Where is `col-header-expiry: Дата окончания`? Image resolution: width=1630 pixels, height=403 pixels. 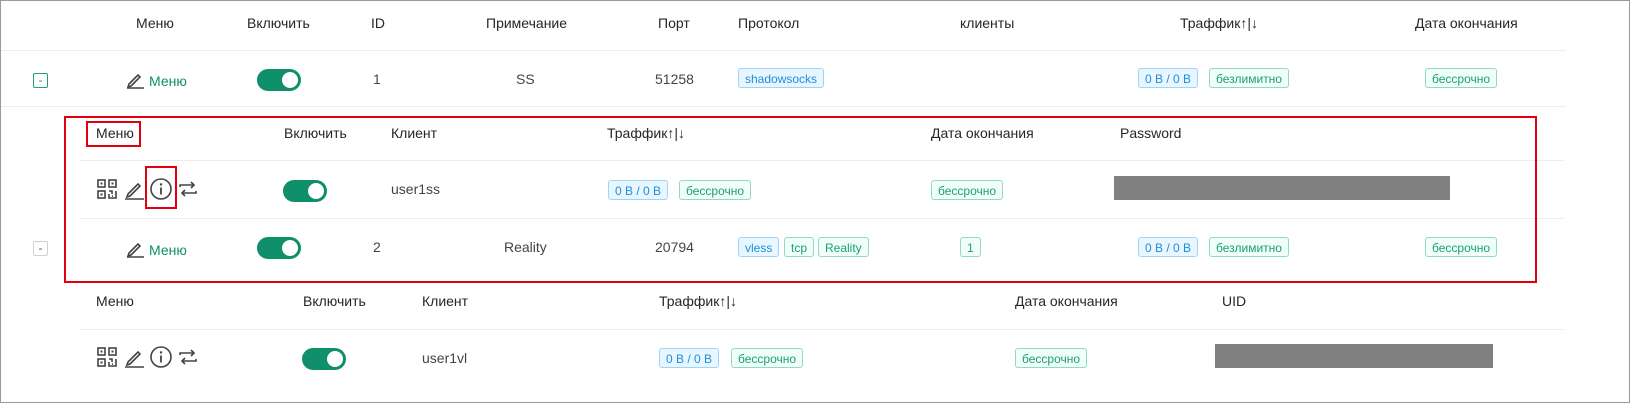
col-header-expiry: Дата окончания is located at coordinates (1466, 23).